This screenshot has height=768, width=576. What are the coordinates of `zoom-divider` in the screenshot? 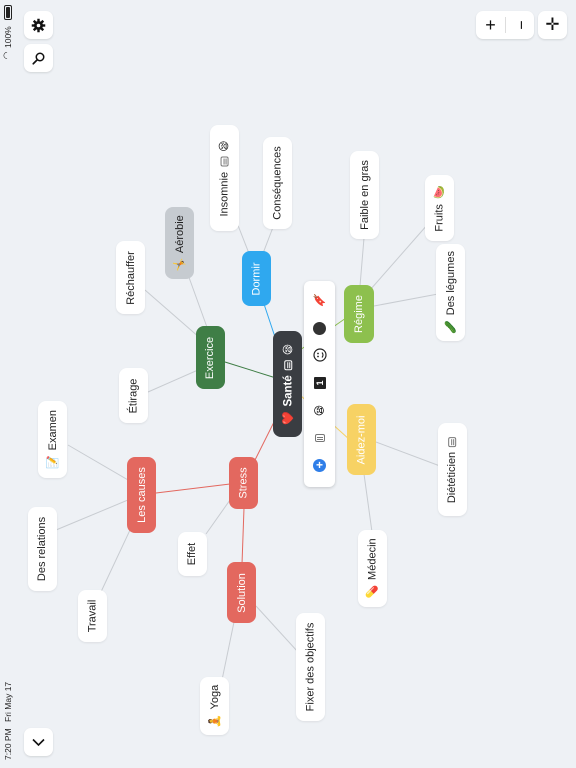 It's located at (505, 25).